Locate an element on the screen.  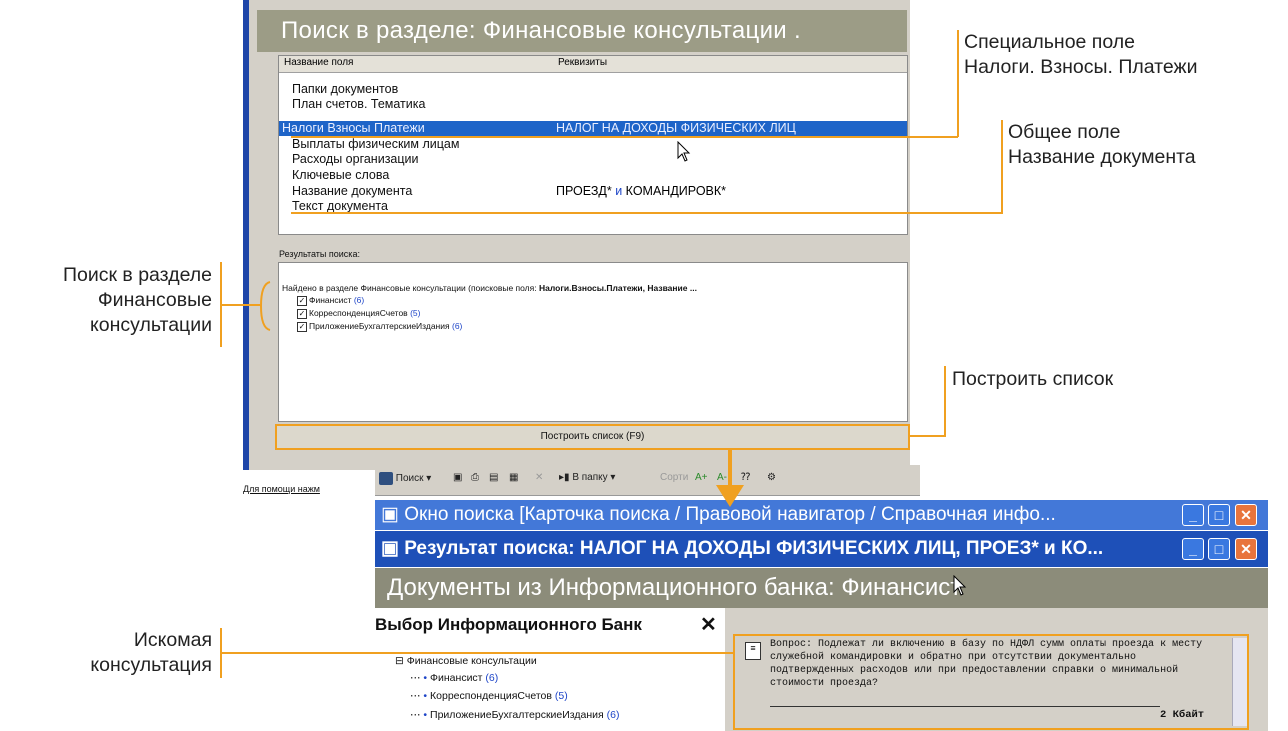
help-icon: ⁇ is located at coordinates (745, 477).